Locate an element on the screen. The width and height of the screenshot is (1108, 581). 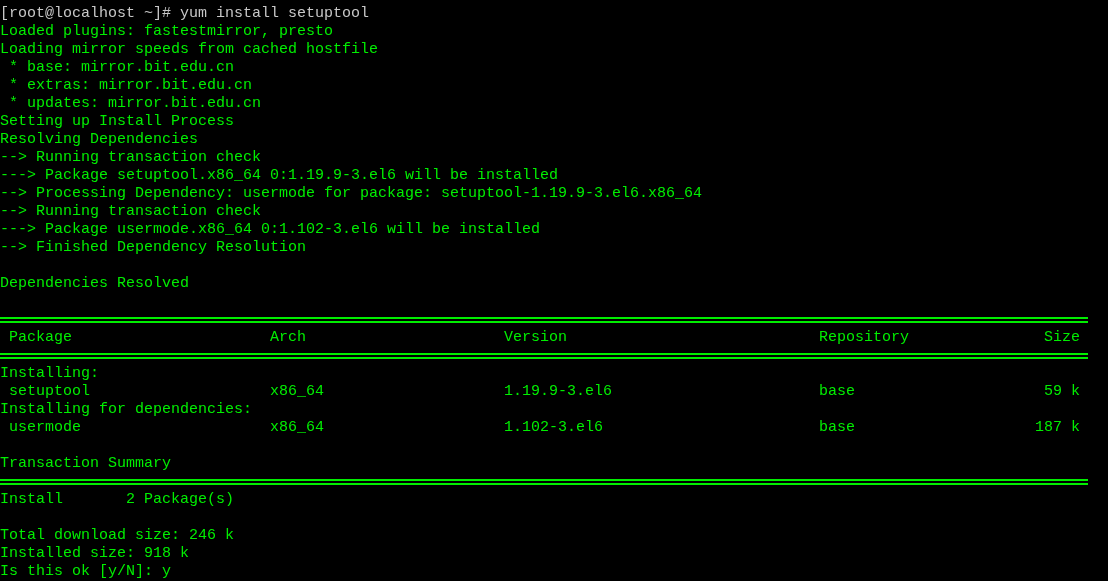
output-line: ---> Package setuptool.x86_64 0:1.19.9-3.el6 will be installed is located at coordinates (279, 176).